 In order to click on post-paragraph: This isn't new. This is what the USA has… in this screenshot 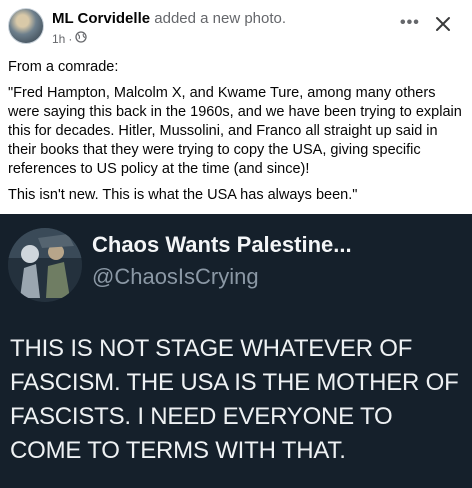, I will do `click(183, 195)`.